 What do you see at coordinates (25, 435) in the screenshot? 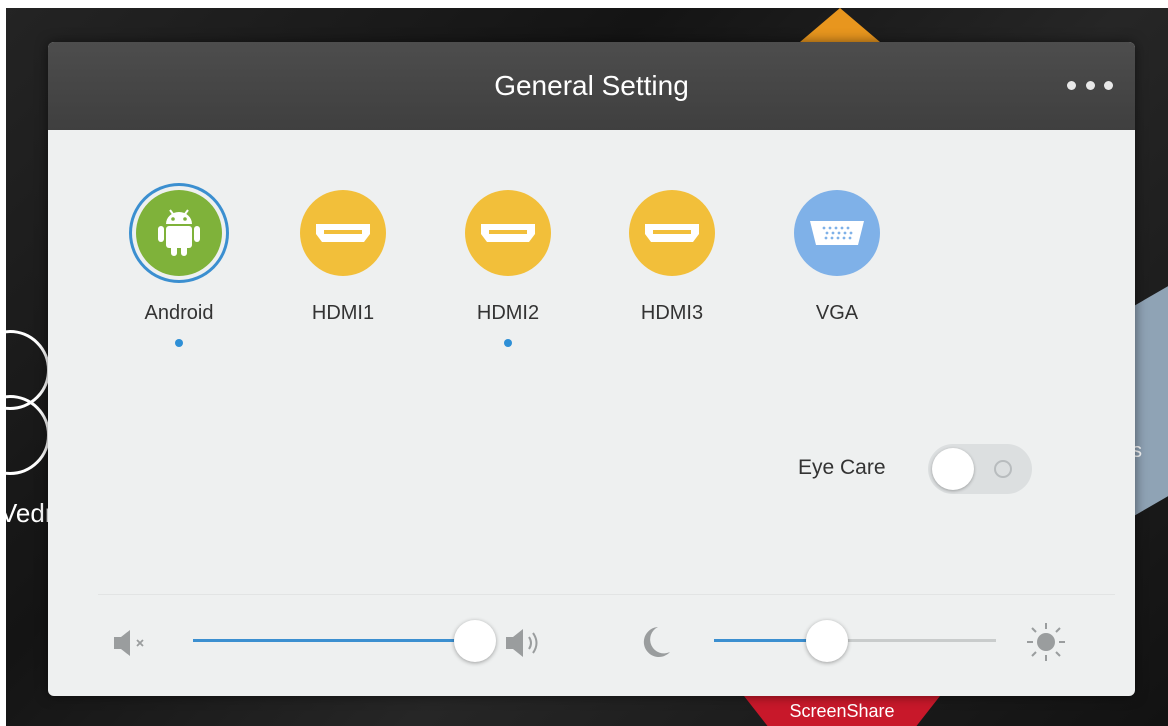
I see `clock-digit-bottom` at bounding box center [25, 435].